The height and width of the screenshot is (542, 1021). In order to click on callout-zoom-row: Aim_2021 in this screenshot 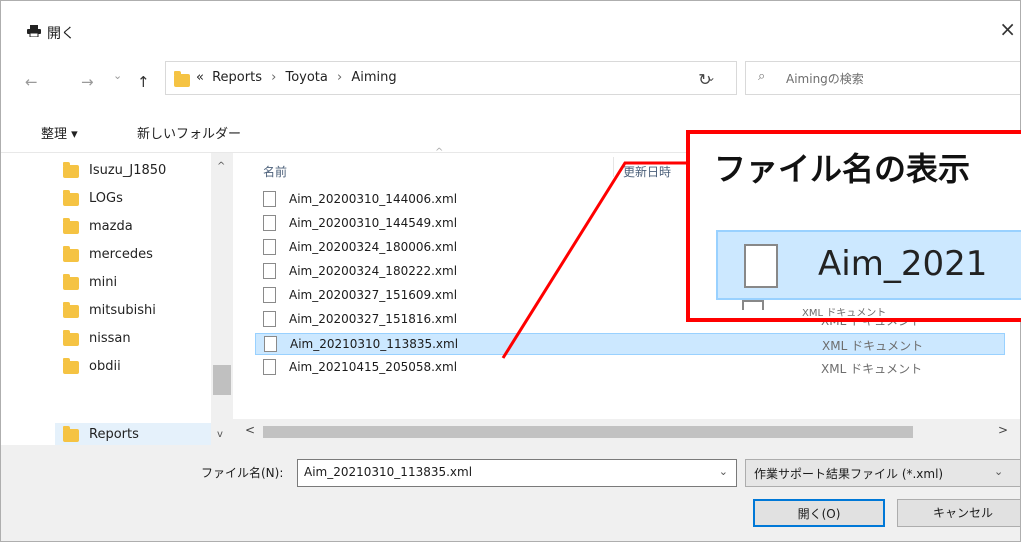, I will do `click(868, 265)`.